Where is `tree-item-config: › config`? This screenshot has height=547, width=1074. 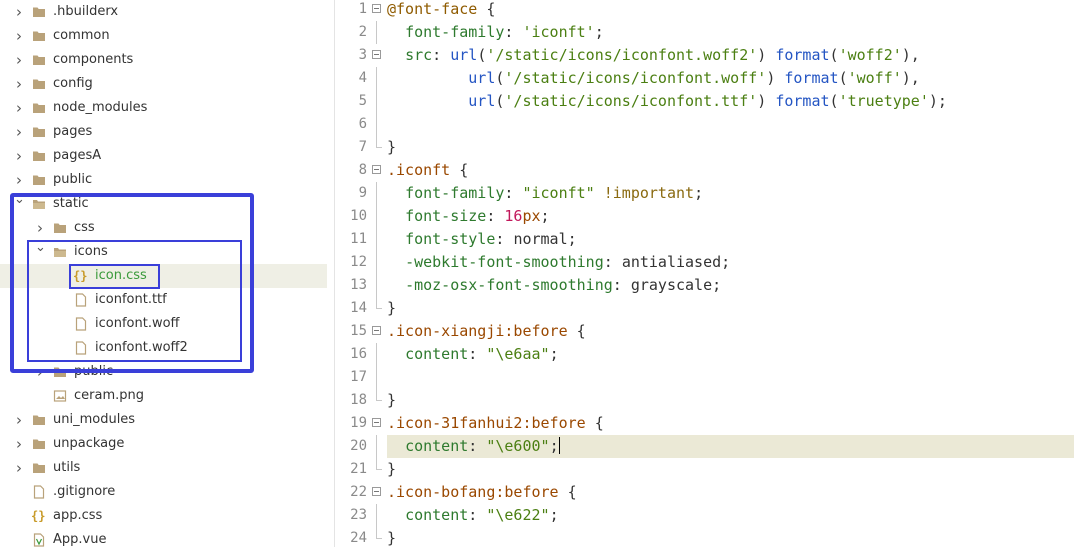
tree-item-config: › config is located at coordinates (163, 84).